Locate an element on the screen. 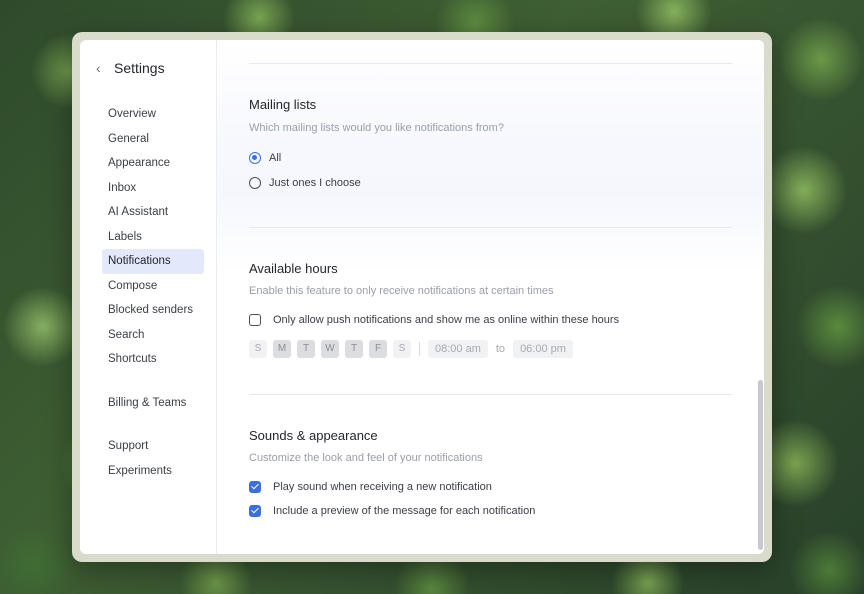 This screenshot has height=594, width=864. sidebar-item-billing-teams: Billing & Teams is located at coordinates (153, 403).